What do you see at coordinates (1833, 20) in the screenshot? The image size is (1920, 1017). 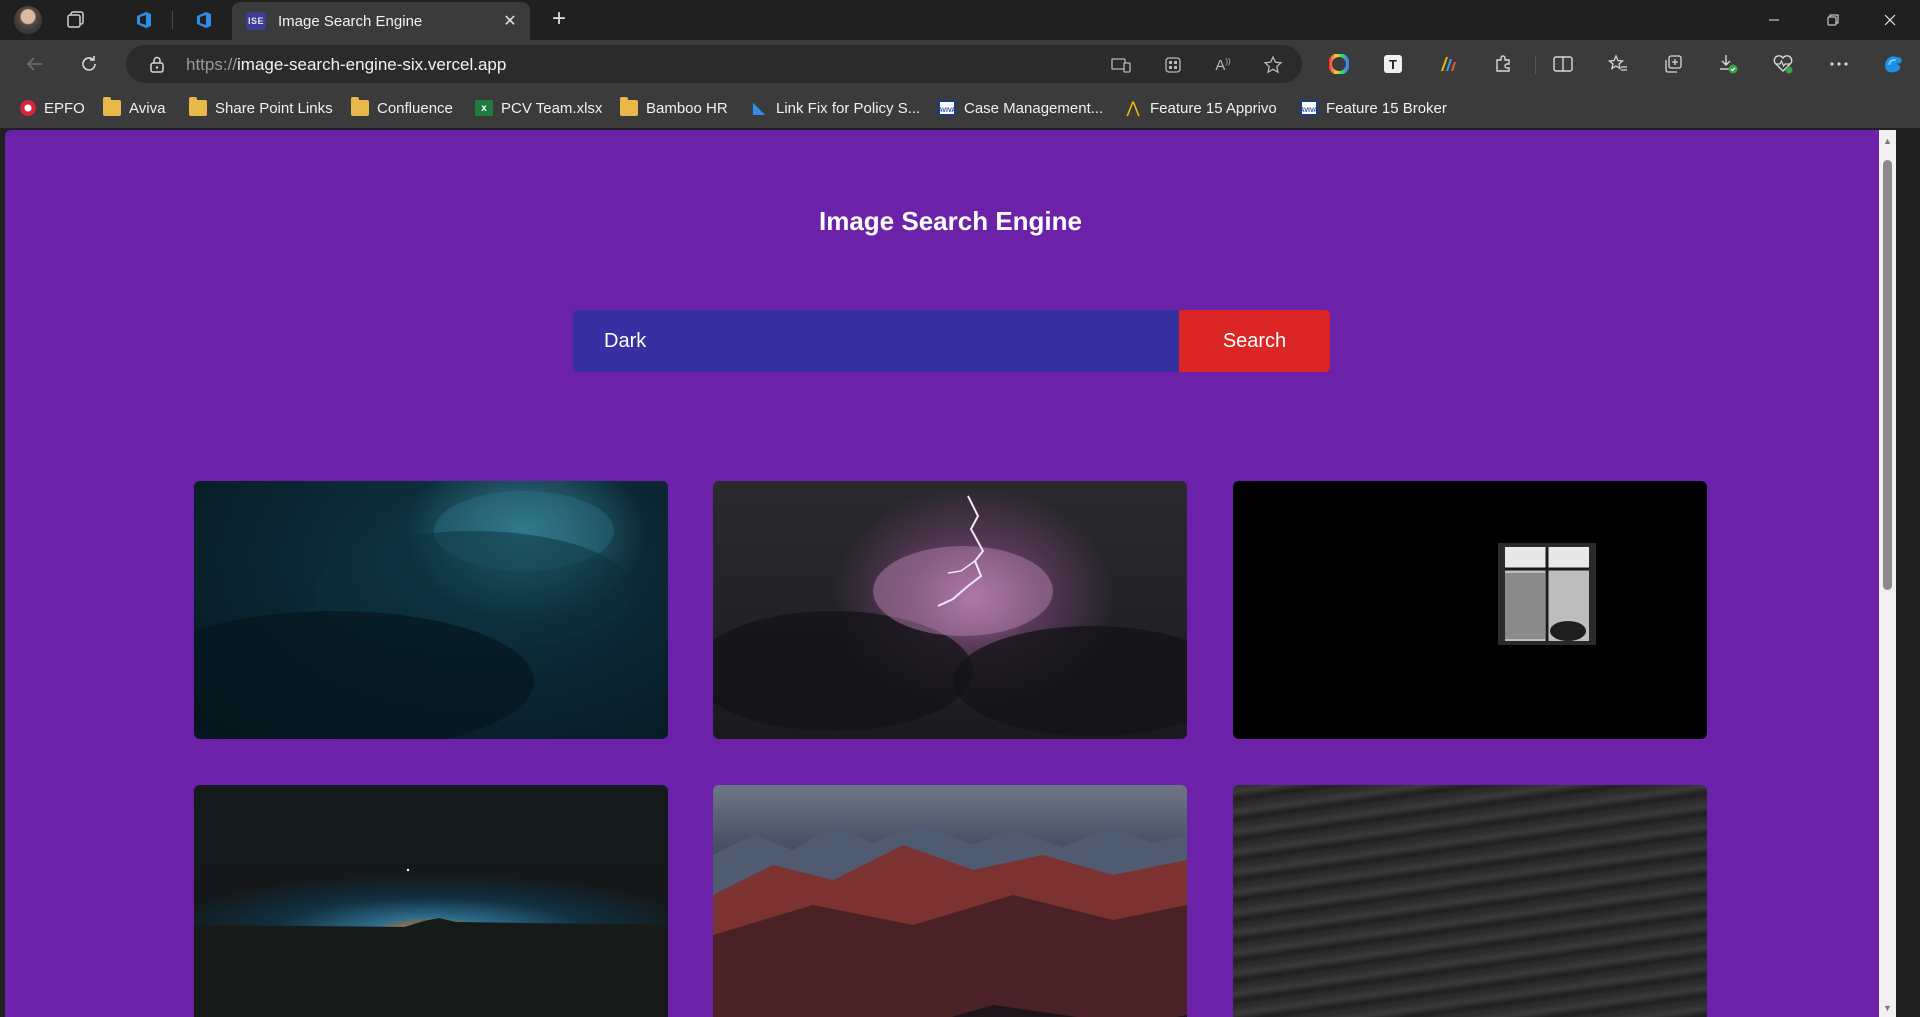 I see `restore-icon` at bounding box center [1833, 20].